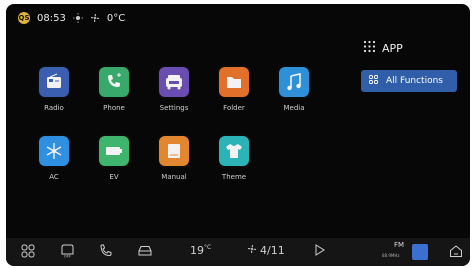 This screenshot has width=476, height=268. What do you see at coordinates (399, 245) in the screenshot?
I see `fm-label: FM` at bounding box center [399, 245].